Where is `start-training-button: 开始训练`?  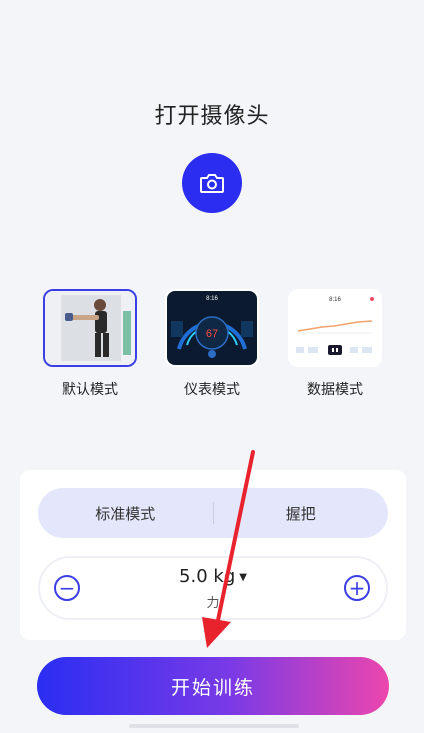 start-training-button: 开始训练 is located at coordinates (213, 686).